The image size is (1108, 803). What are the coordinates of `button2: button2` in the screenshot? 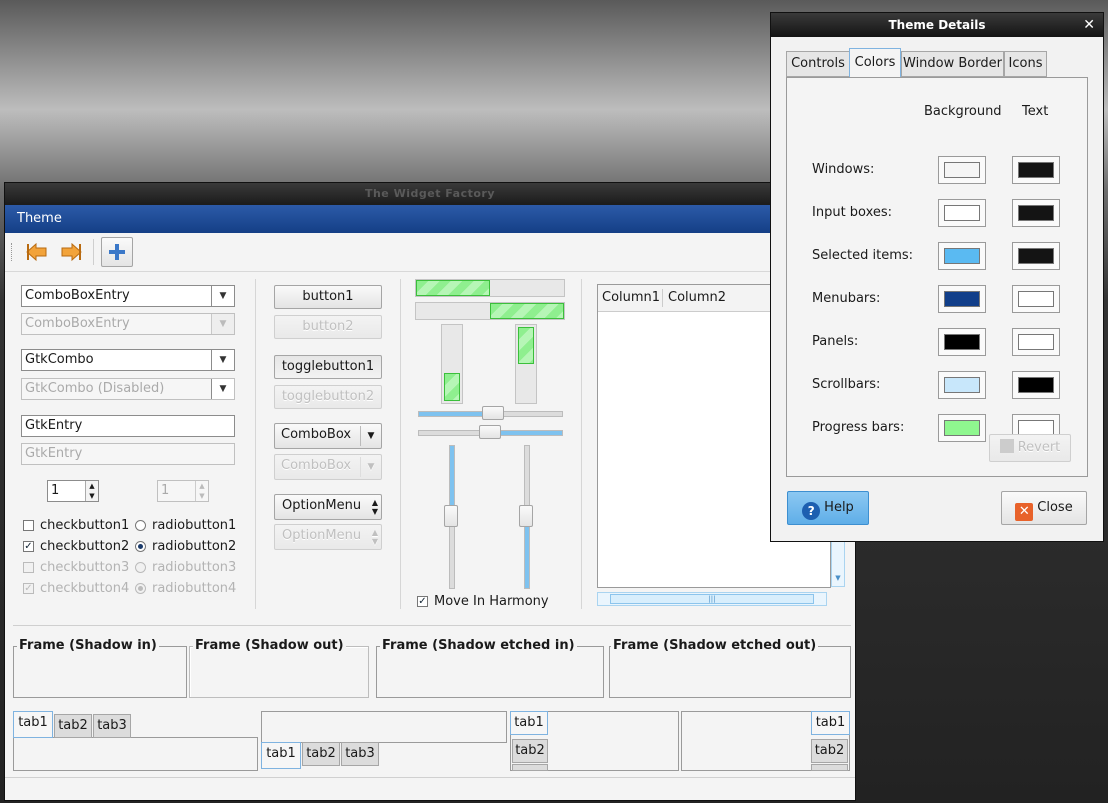 It's located at (328, 327).